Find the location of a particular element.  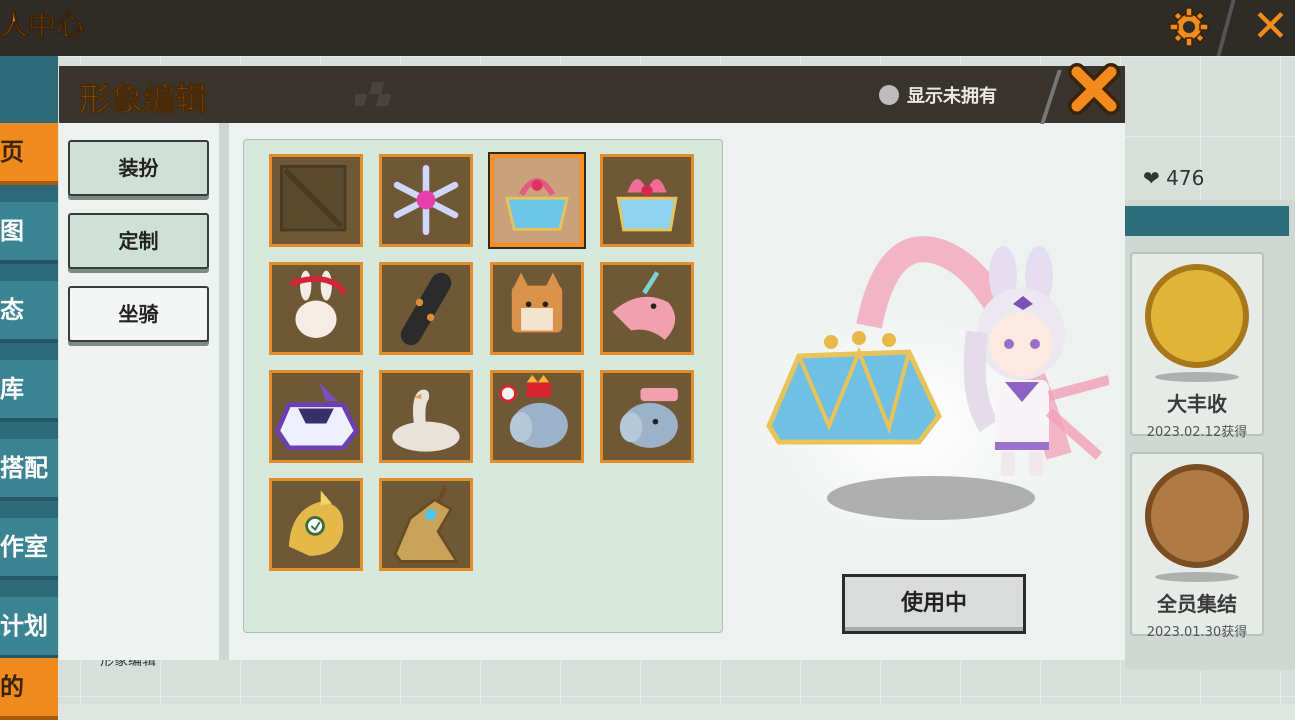

radio-icon is located at coordinates (889, 95).